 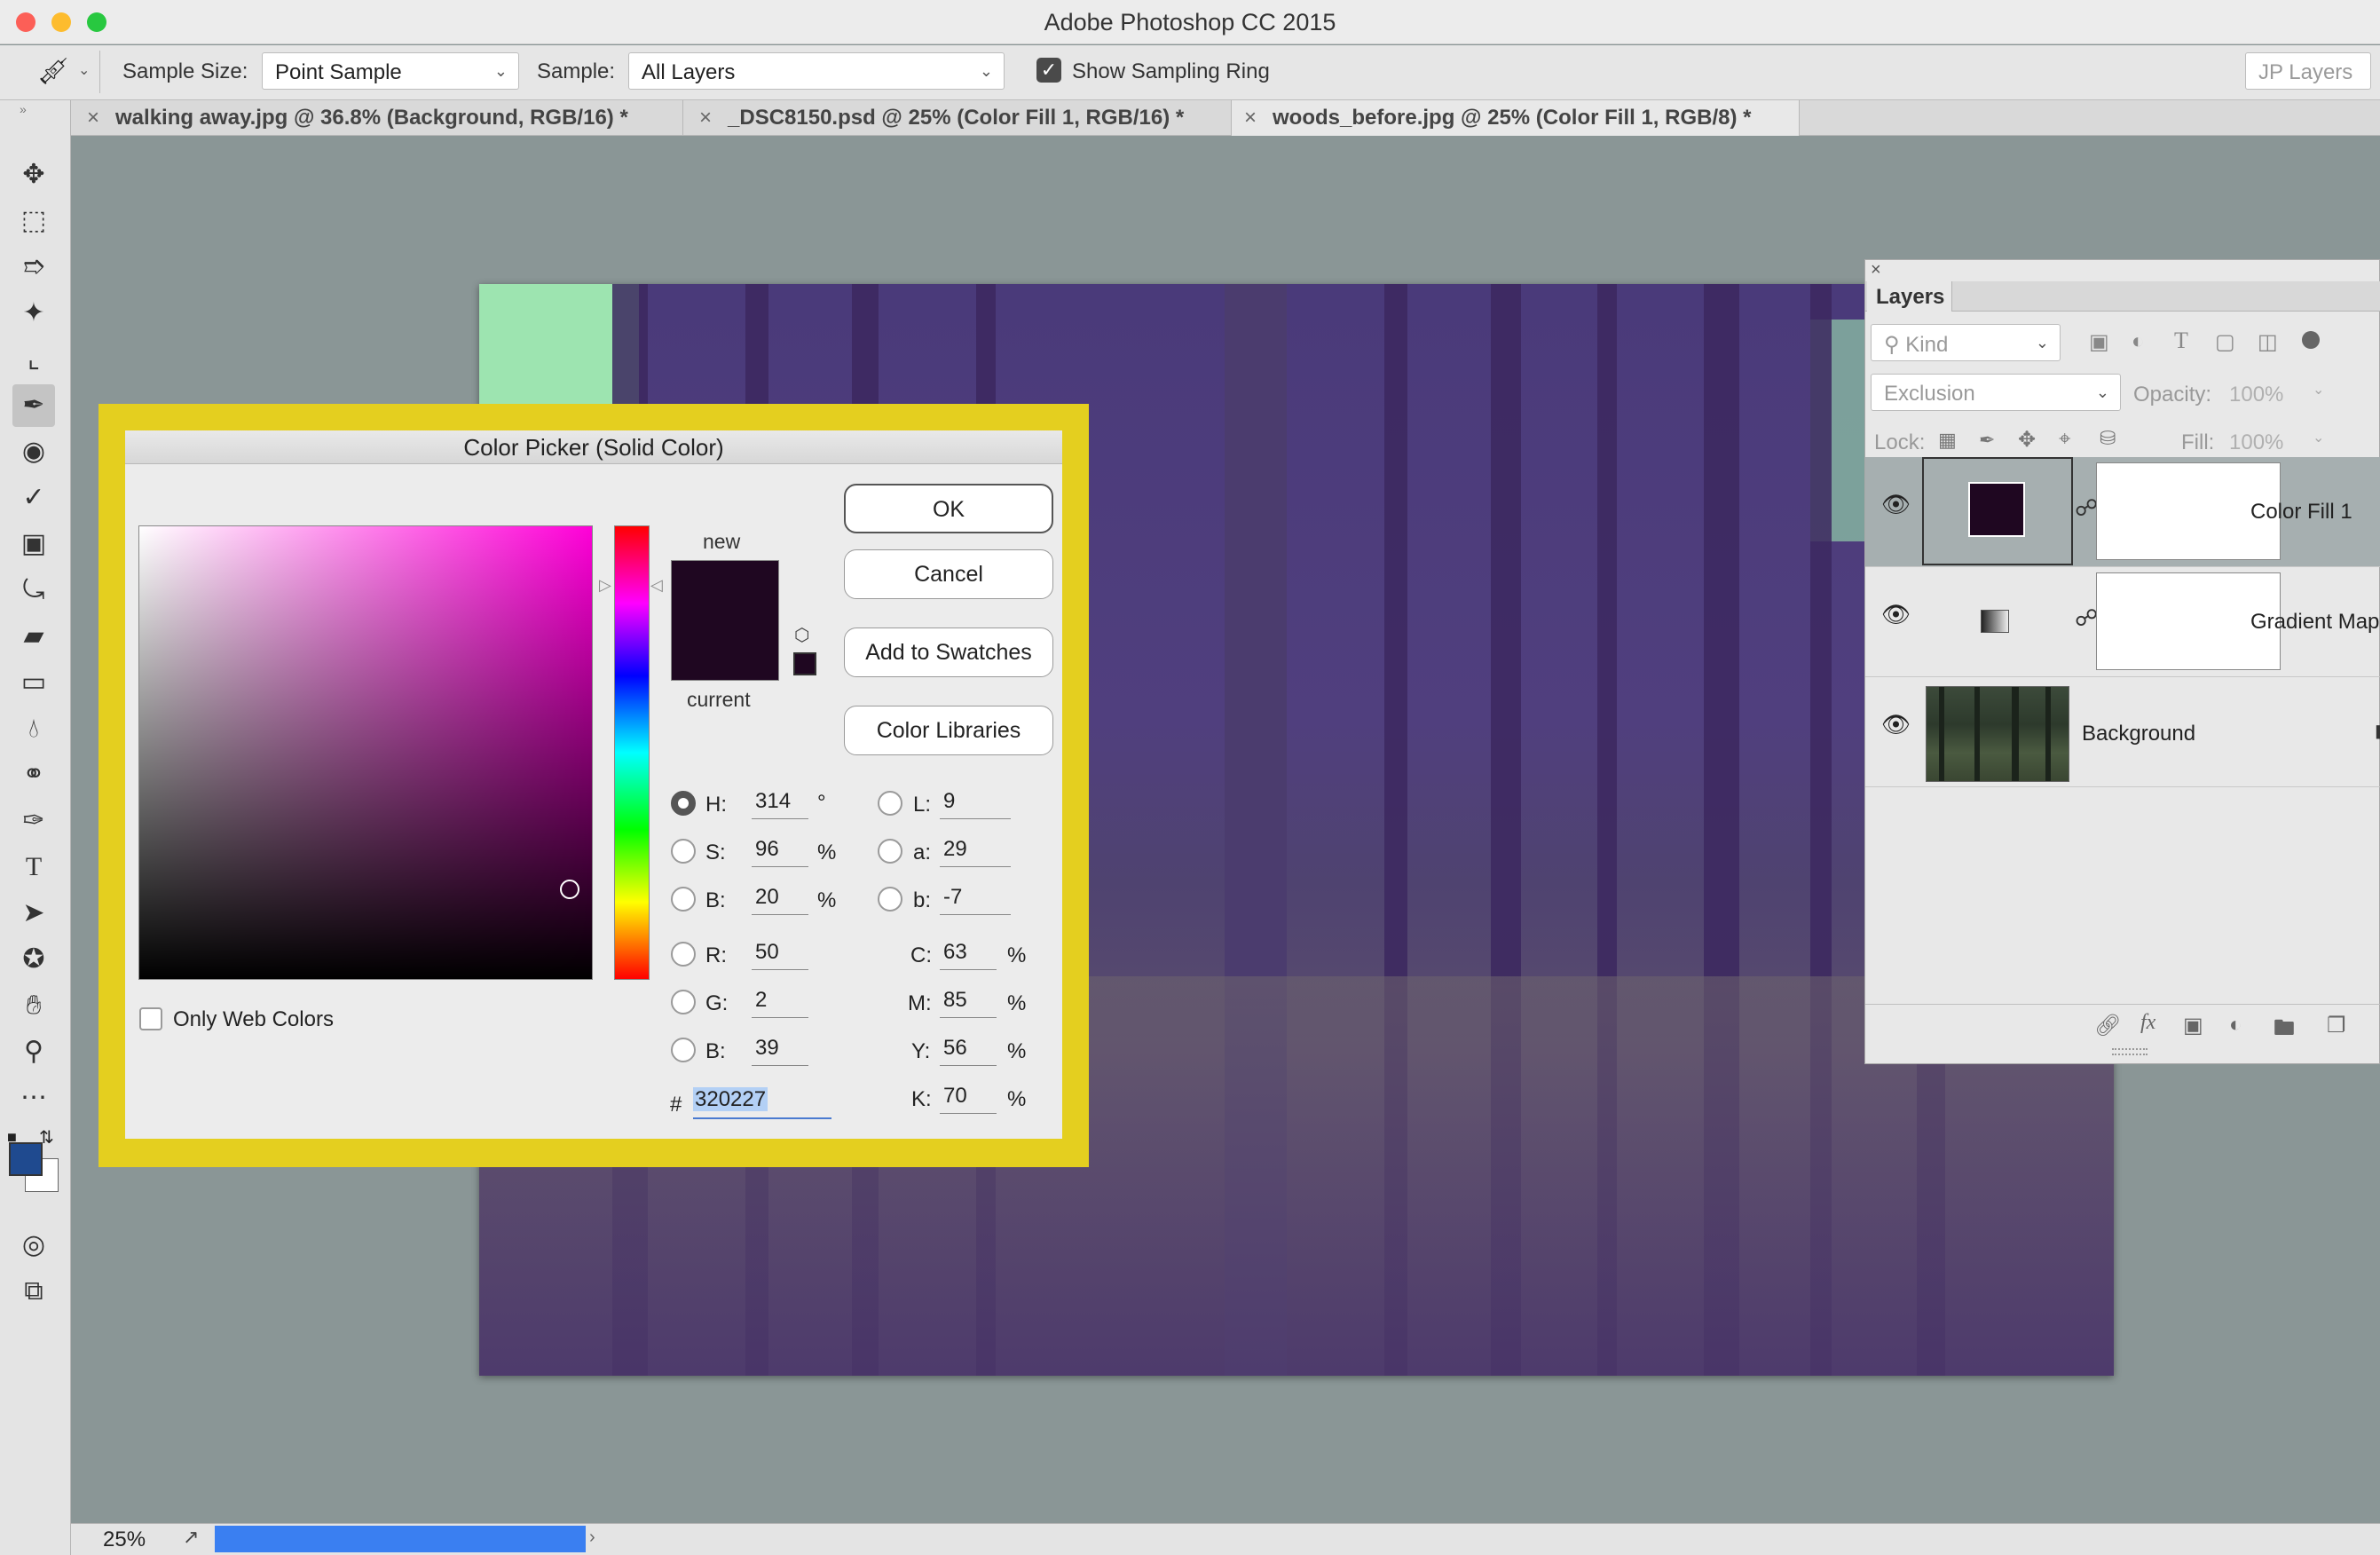 What do you see at coordinates (2256, 395) in the screenshot?
I see `opacity-field: 100%` at bounding box center [2256, 395].